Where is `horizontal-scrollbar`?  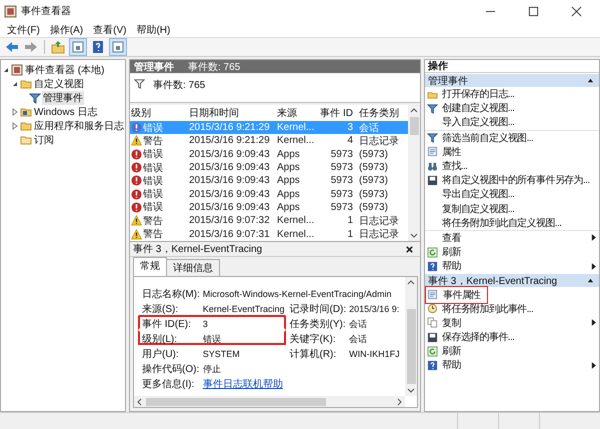
horizontal-scrollbar is located at coordinates (269, 401).